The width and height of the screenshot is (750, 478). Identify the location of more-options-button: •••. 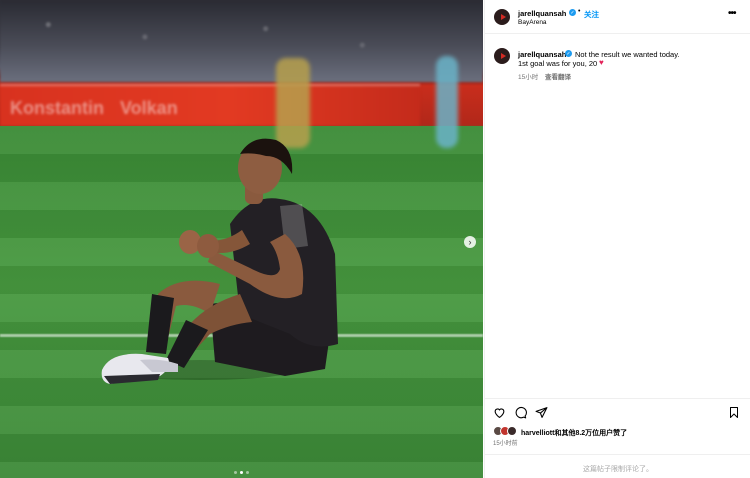
(732, 13).